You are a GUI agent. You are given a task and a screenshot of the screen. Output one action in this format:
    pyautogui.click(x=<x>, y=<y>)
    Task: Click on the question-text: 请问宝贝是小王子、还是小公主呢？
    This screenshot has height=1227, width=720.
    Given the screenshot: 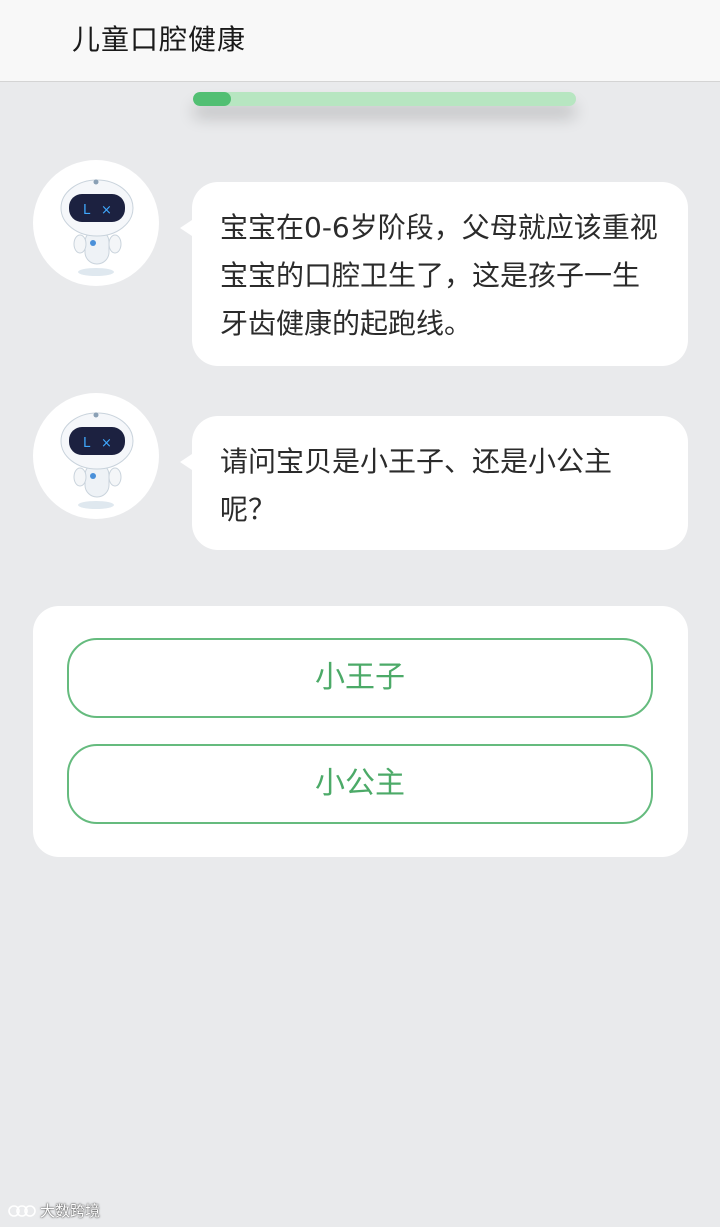 What is the action you would take?
    pyautogui.click(x=416, y=485)
    